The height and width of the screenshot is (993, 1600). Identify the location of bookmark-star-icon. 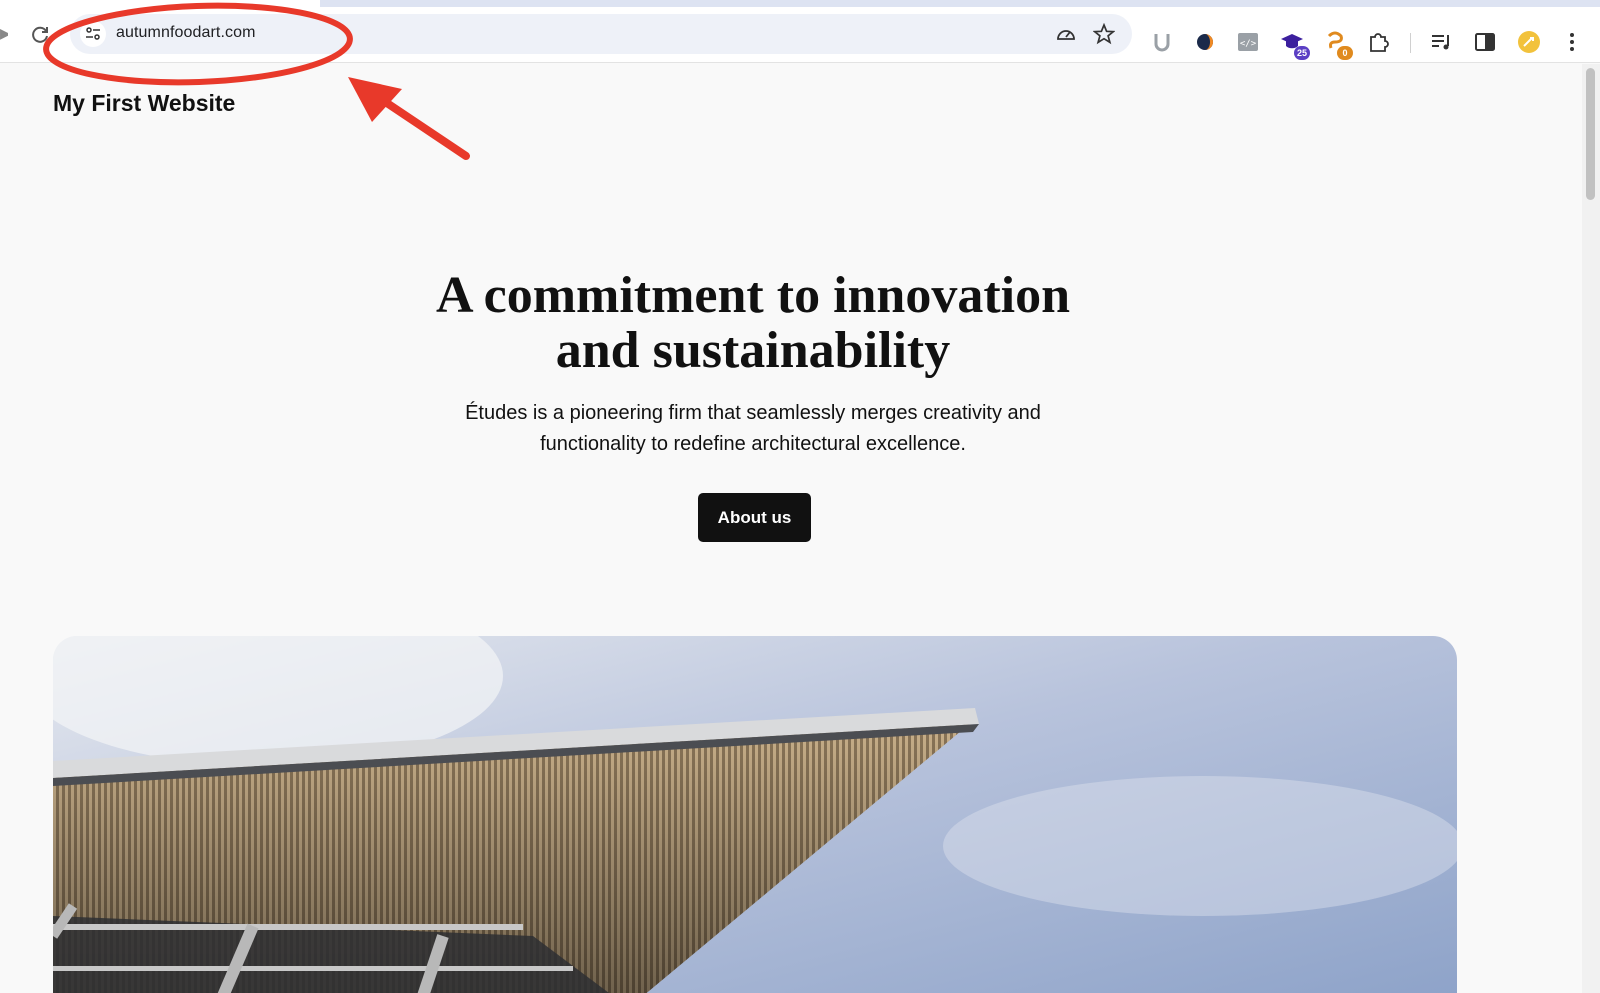
(1104, 33).